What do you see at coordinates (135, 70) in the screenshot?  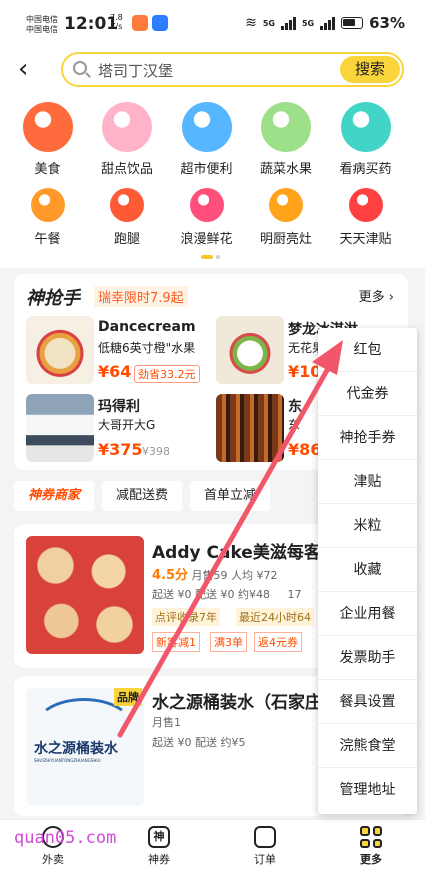 I see `search-input: 塔司丁汉堡` at bounding box center [135, 70].